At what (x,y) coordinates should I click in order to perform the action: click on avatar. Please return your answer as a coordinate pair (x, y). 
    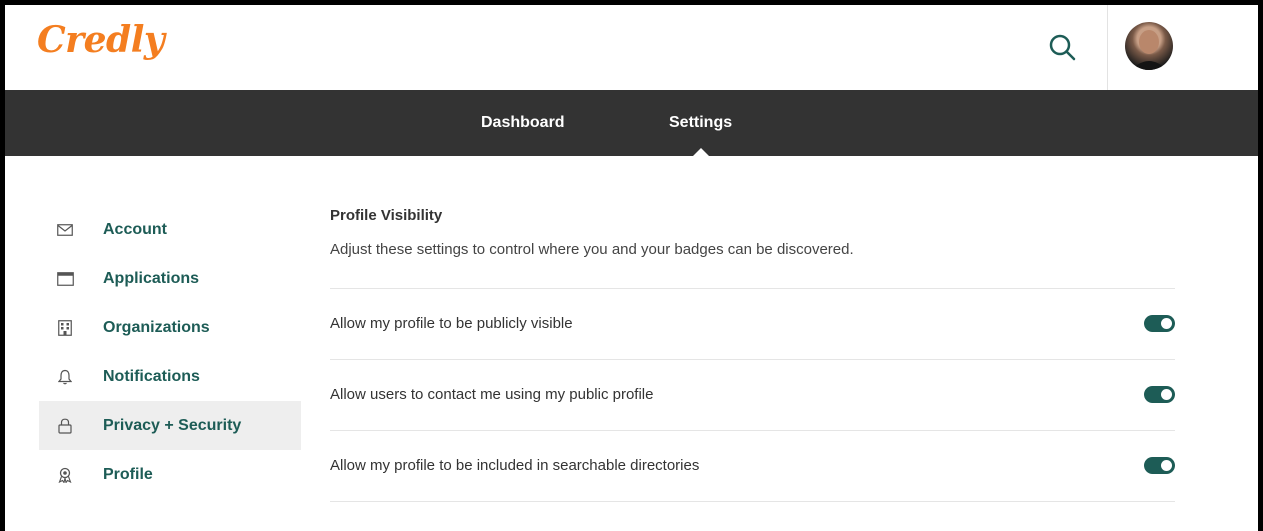
    Looking at the image, I should click on (1149, 46).